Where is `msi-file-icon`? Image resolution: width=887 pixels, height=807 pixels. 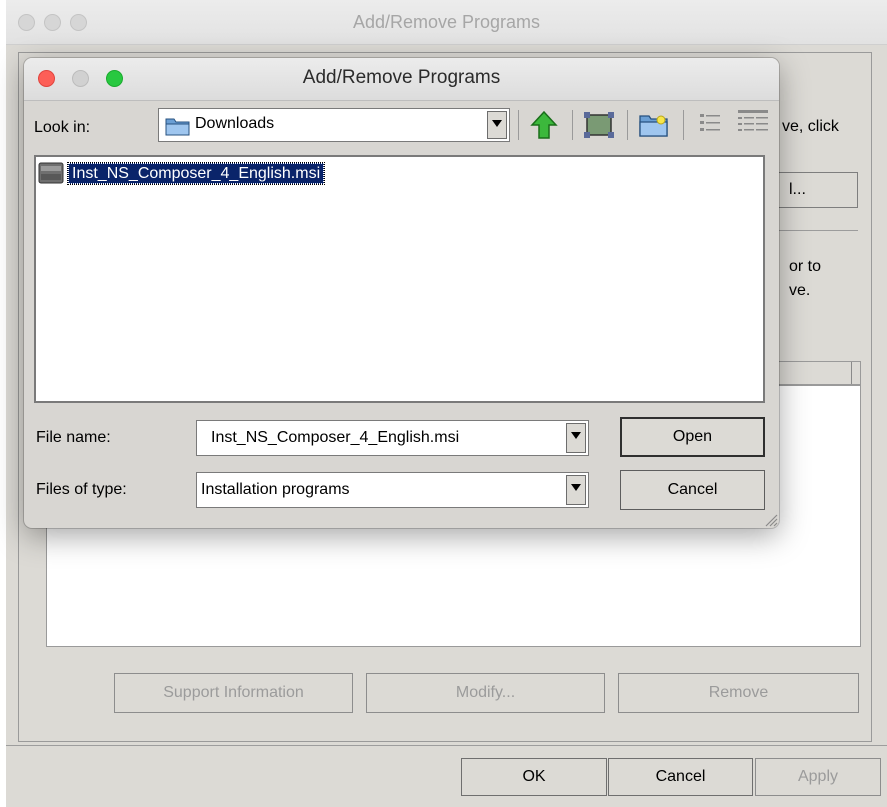
msi-file-icon is located at coordinates (51, 173).